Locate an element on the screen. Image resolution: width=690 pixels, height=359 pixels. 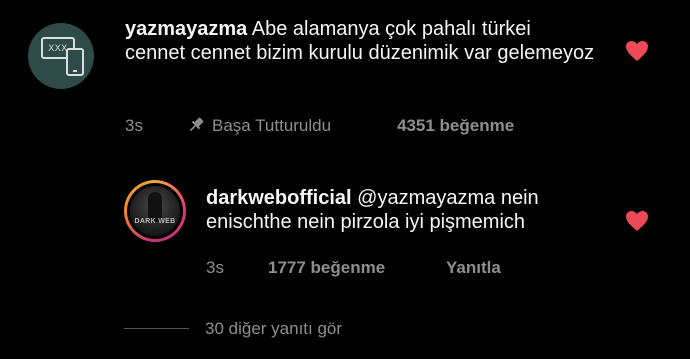
comment-likes-count: 4351 beğenme is located at coordinates (456, 125).